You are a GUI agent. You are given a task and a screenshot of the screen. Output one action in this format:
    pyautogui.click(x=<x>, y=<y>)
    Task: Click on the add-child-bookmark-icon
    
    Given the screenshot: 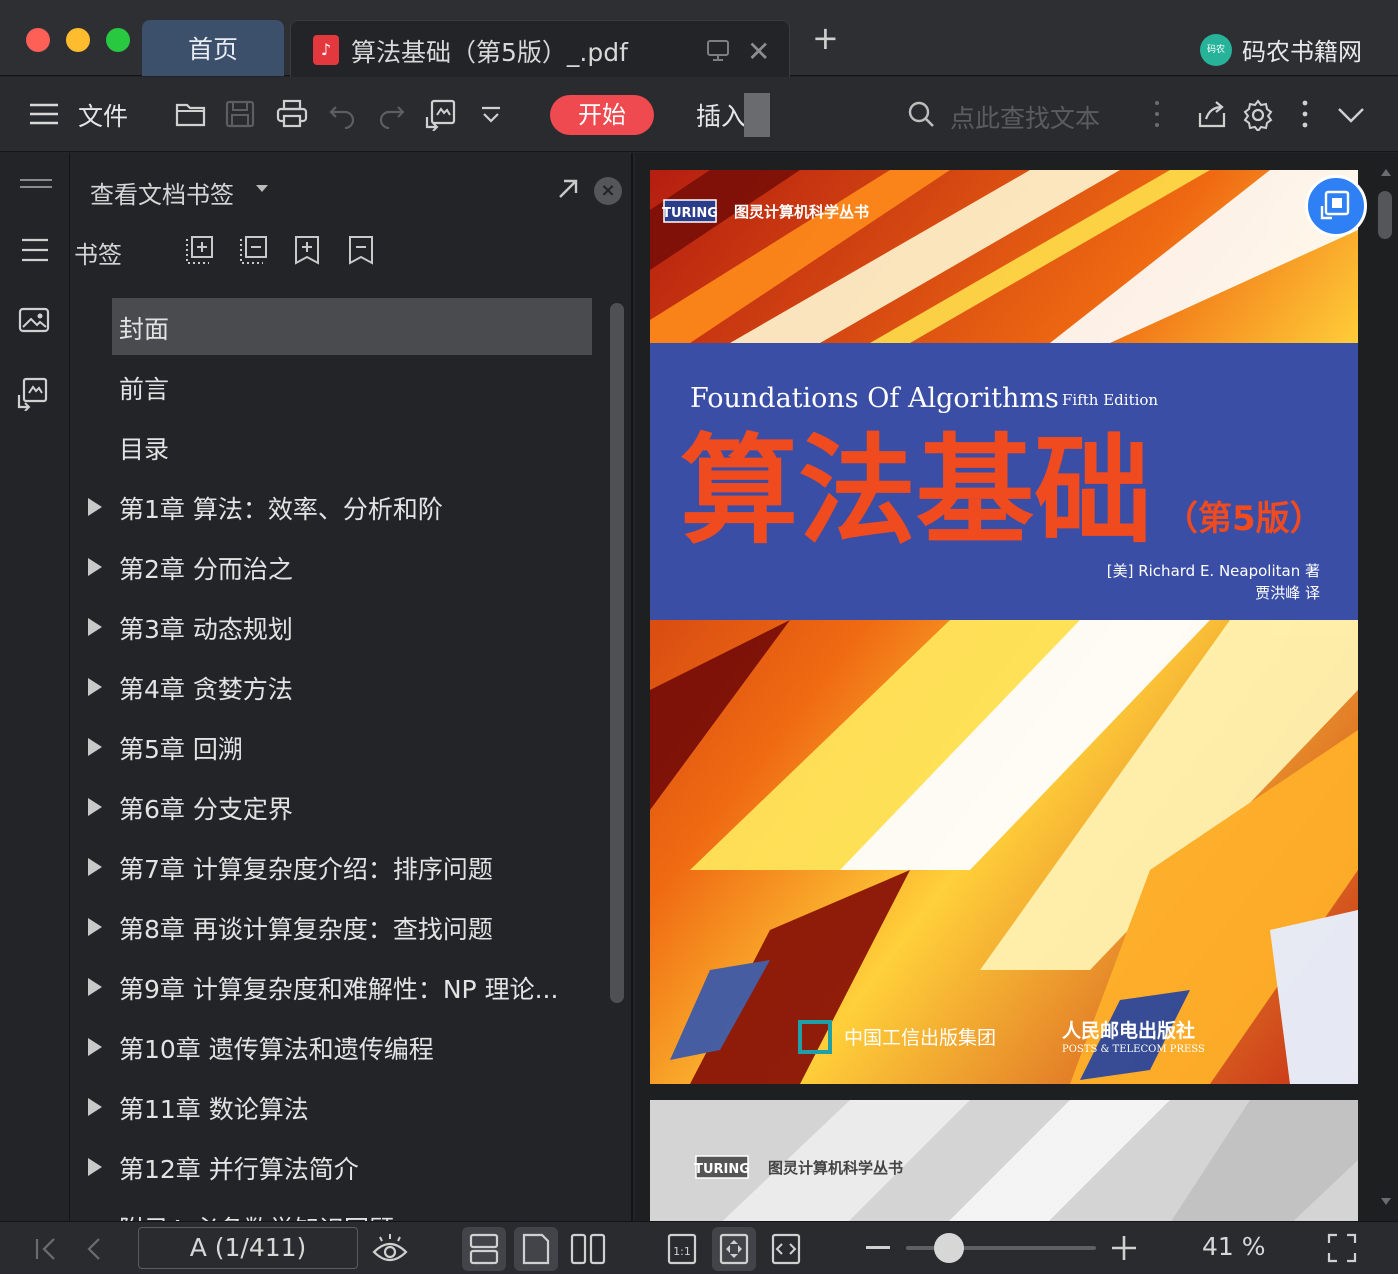 What is the action you would take?
    pyautogui.click(x=307, y=250)
    